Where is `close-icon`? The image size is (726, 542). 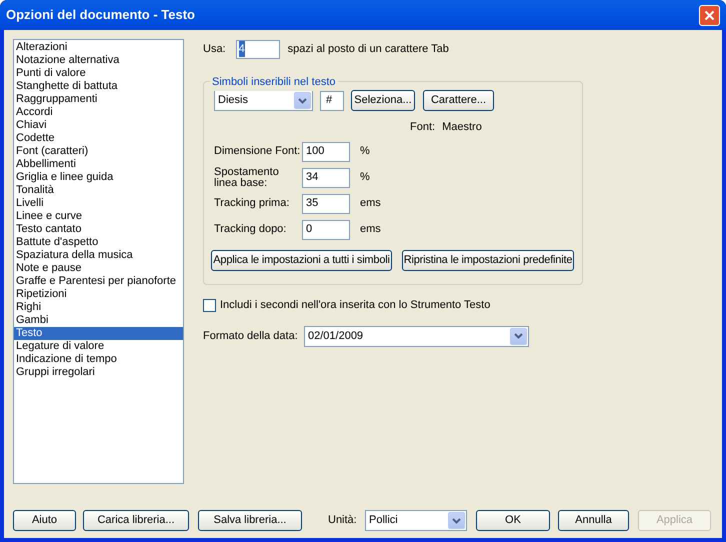
close-icon is located at coordinates (709, 15).